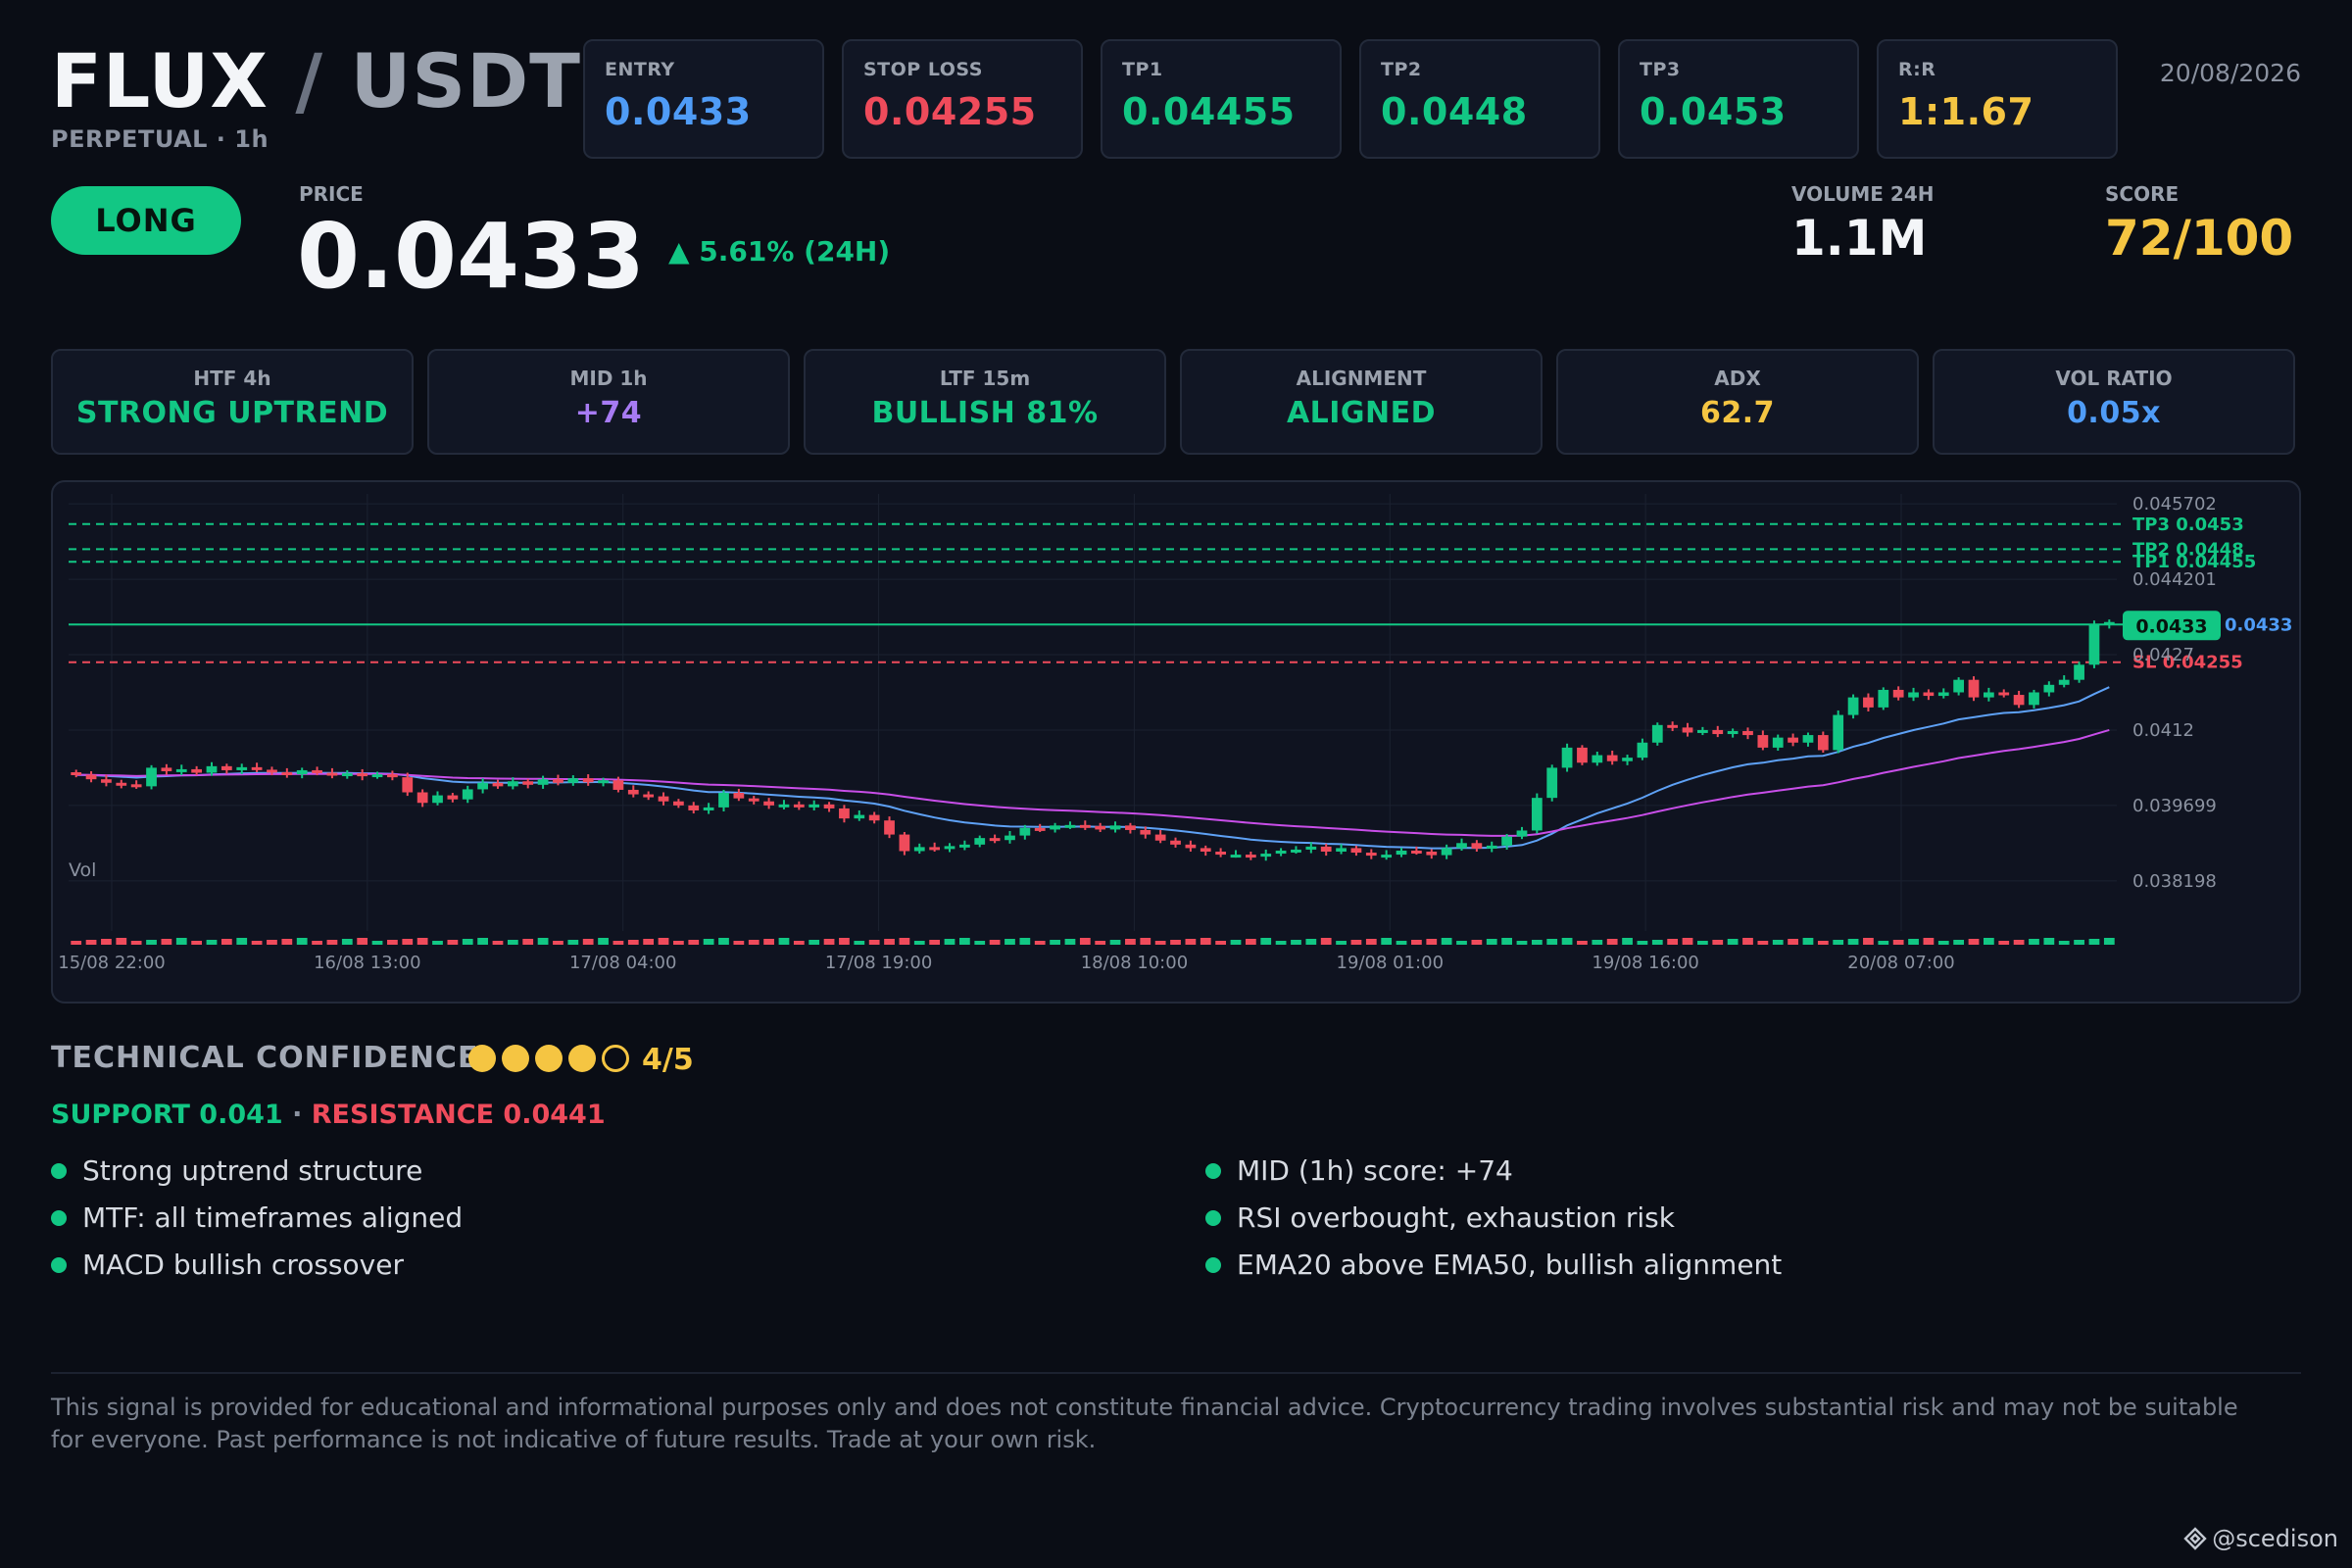  Describe the element at coordinates (615, 1058) in the screenshot. I see `confidence-dot-empty-icon` at that location.